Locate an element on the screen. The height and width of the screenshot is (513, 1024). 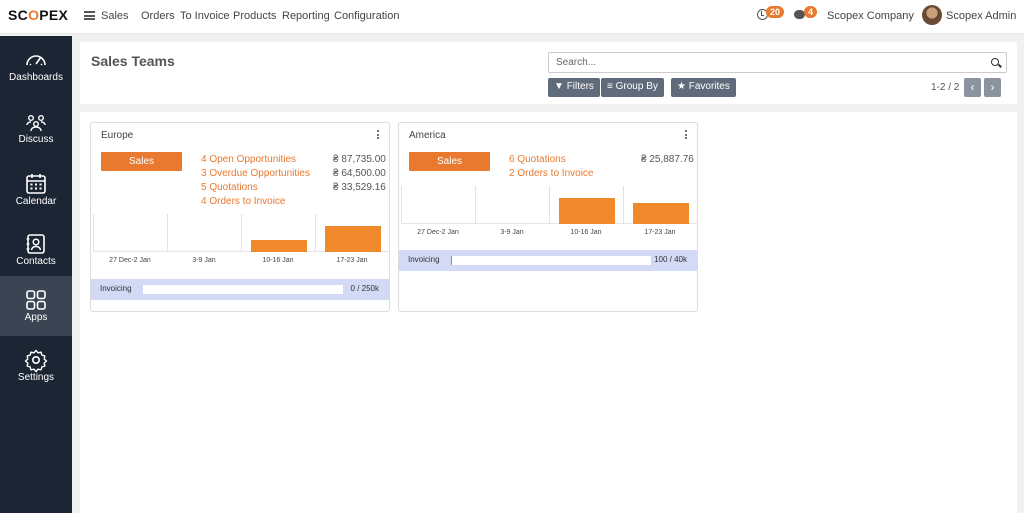
pager-value: 1-2 / 2 is located at coordinates (945, 87).